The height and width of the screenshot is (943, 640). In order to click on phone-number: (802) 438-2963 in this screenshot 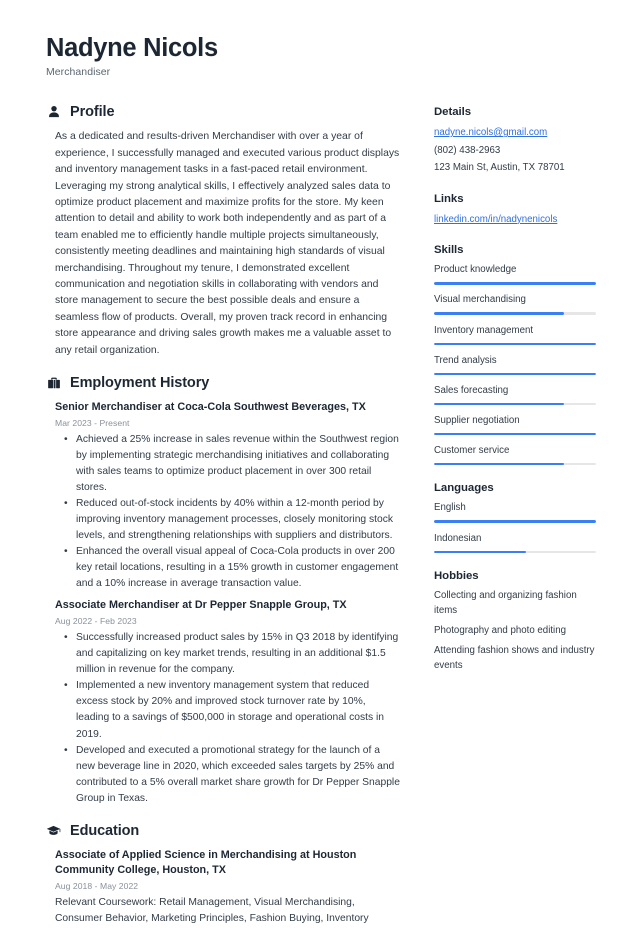, I will do `click(467, 150)`.